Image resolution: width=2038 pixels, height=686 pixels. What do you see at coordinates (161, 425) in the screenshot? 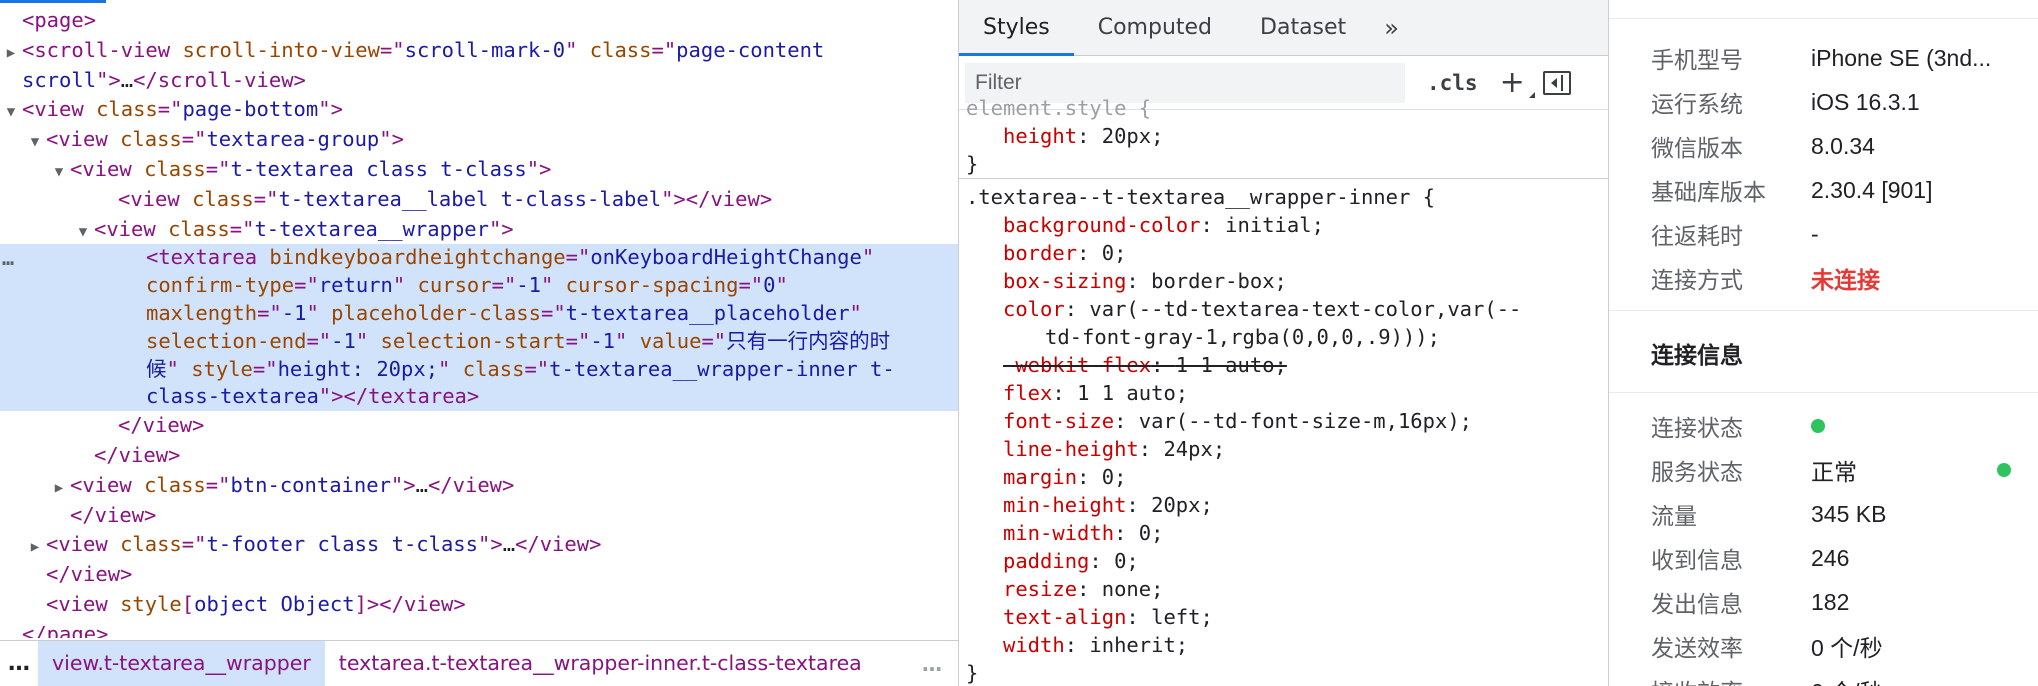
I see `token-tag: </view>` at bounding box center [161, 425].